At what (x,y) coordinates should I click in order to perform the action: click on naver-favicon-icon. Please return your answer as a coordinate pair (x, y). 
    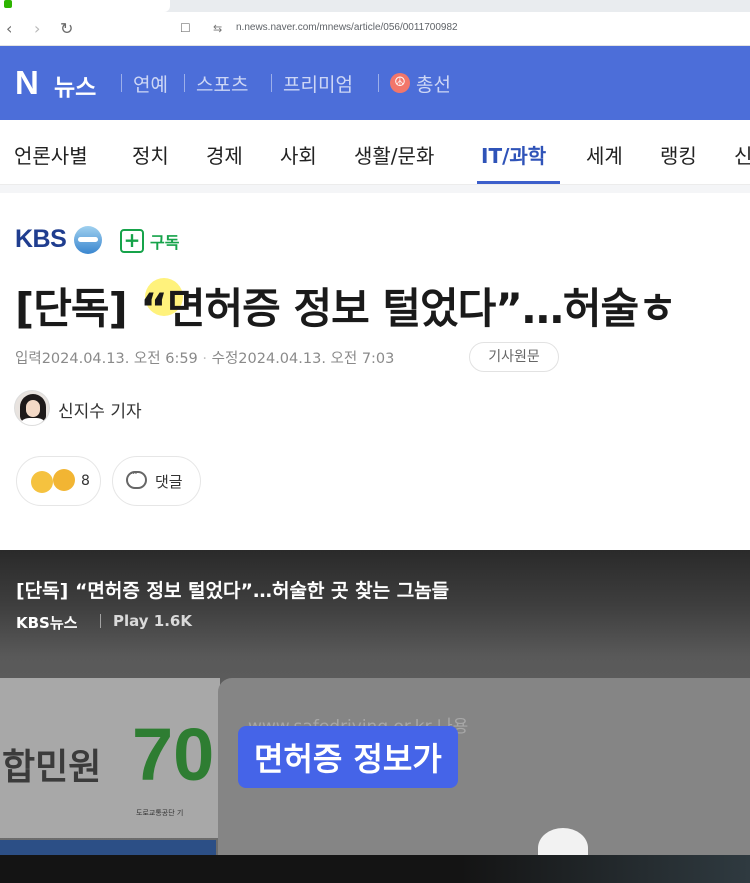
    Looking at the image, I should click on (8, 4).